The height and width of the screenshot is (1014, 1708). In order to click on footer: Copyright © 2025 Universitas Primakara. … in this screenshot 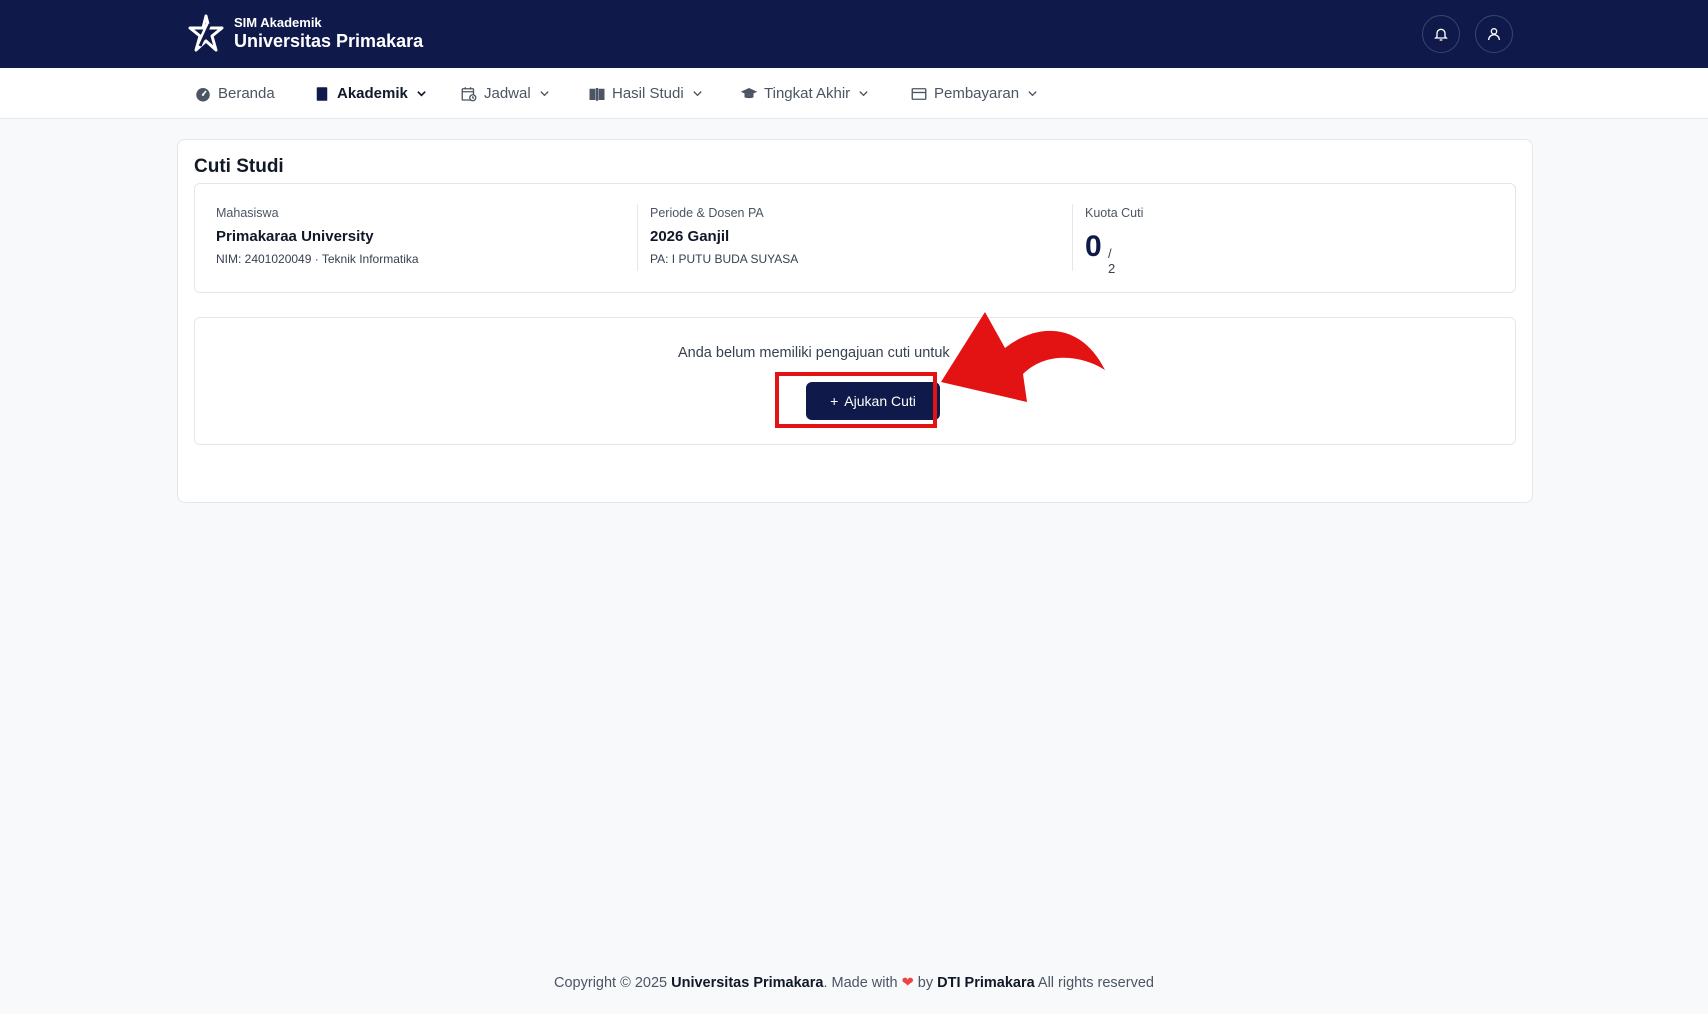, I will do `click(854, 983)`.